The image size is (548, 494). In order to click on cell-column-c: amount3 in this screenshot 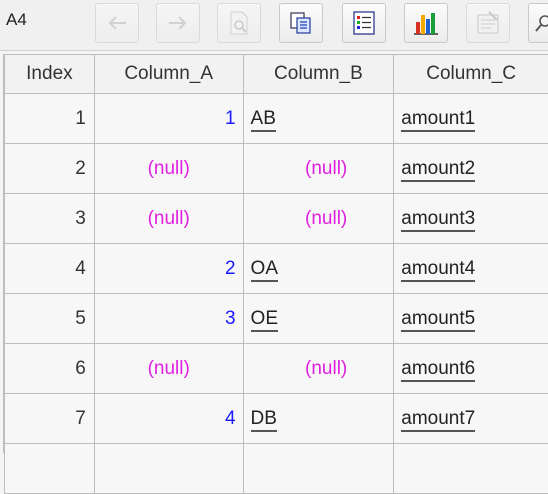, I will do `click(471, 219)`.